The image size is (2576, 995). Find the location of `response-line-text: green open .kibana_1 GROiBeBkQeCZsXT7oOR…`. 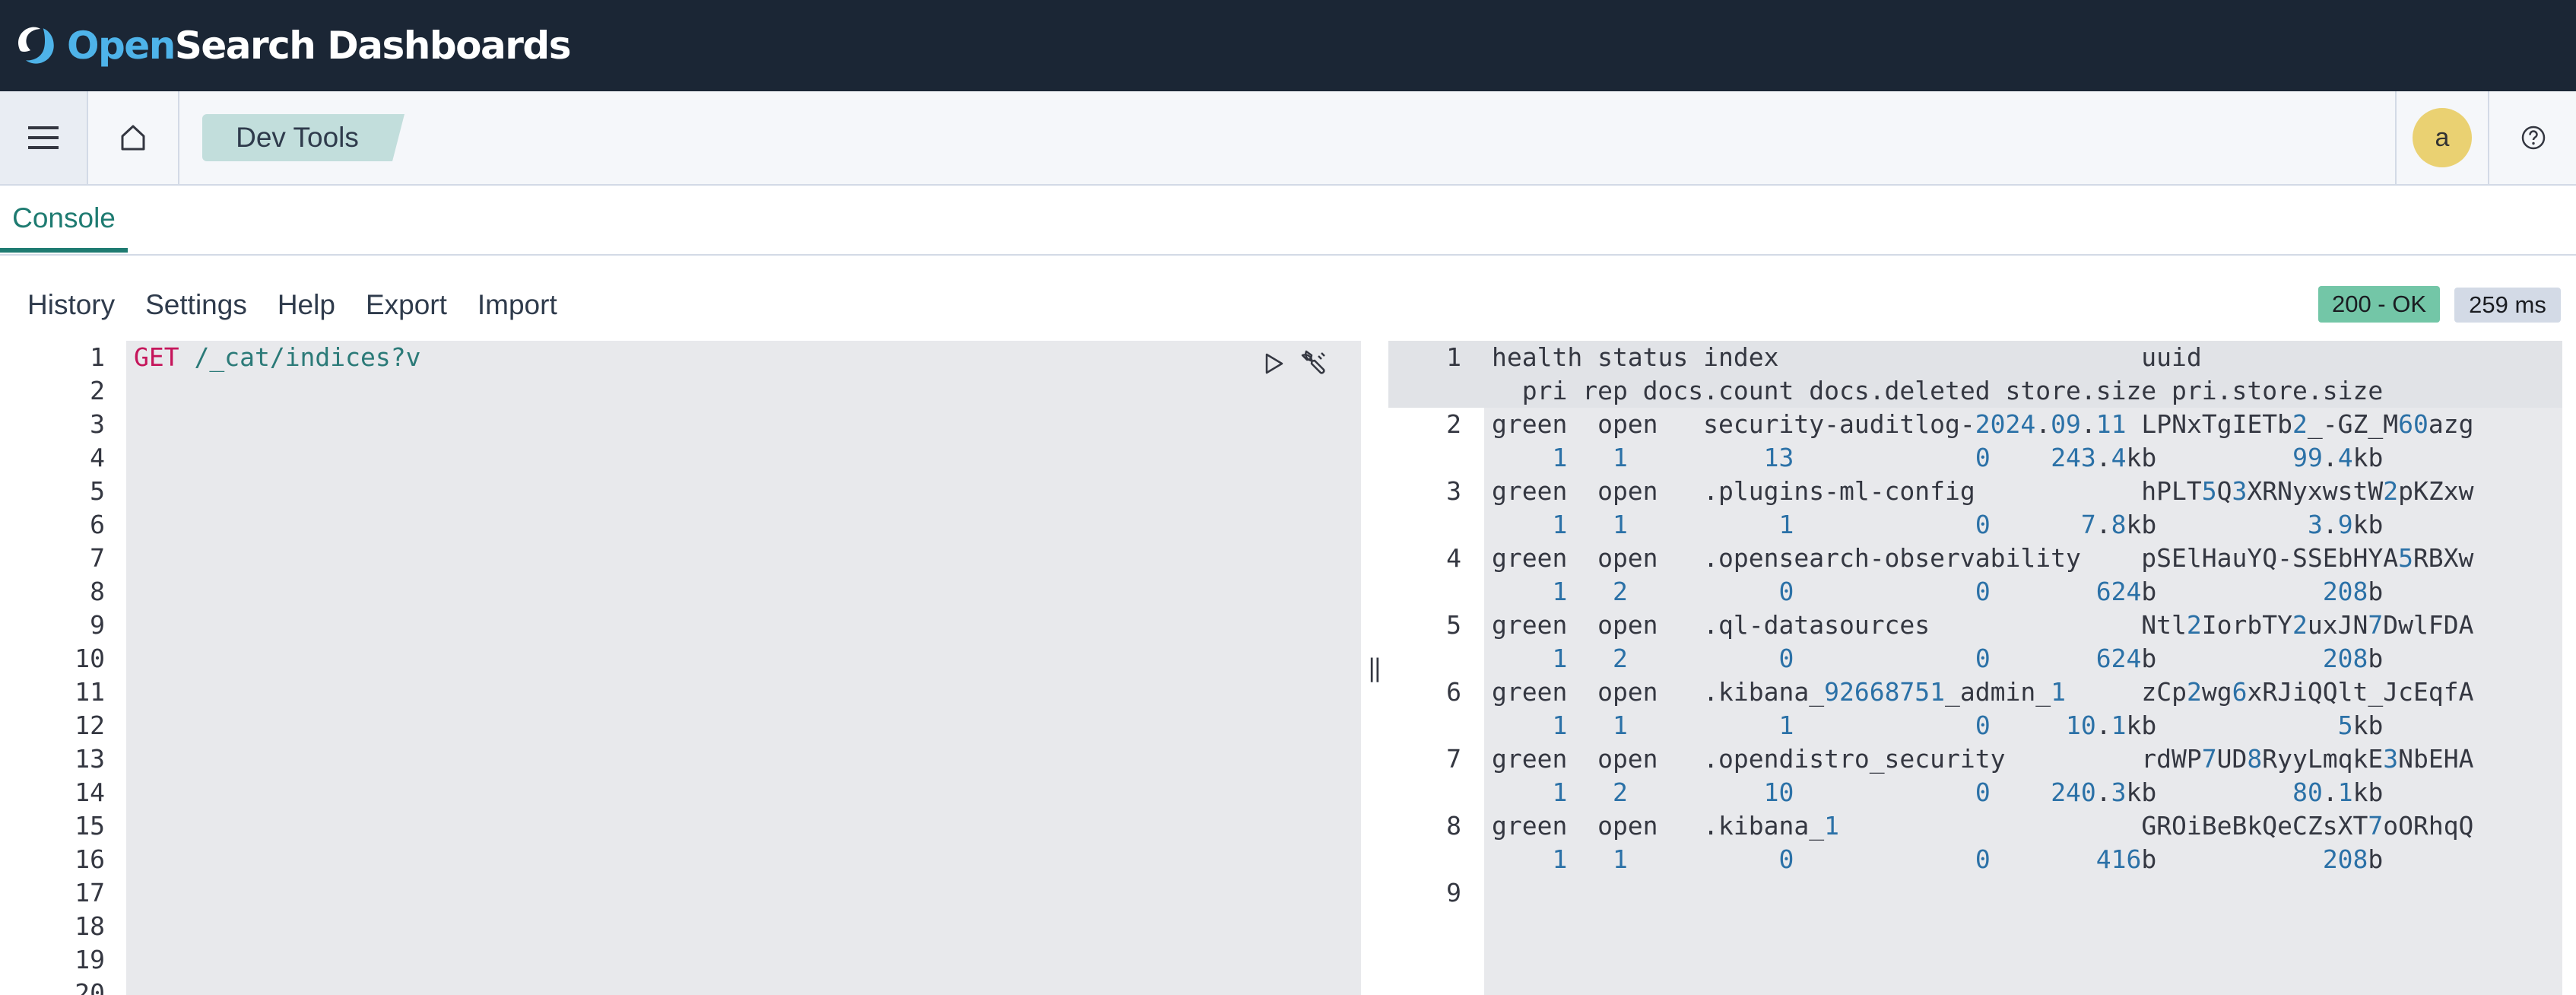

response-line-text: green open .kibana_1 GROiBeBkQeCZsXT7oOR… is located at coordinates (1982, 842).